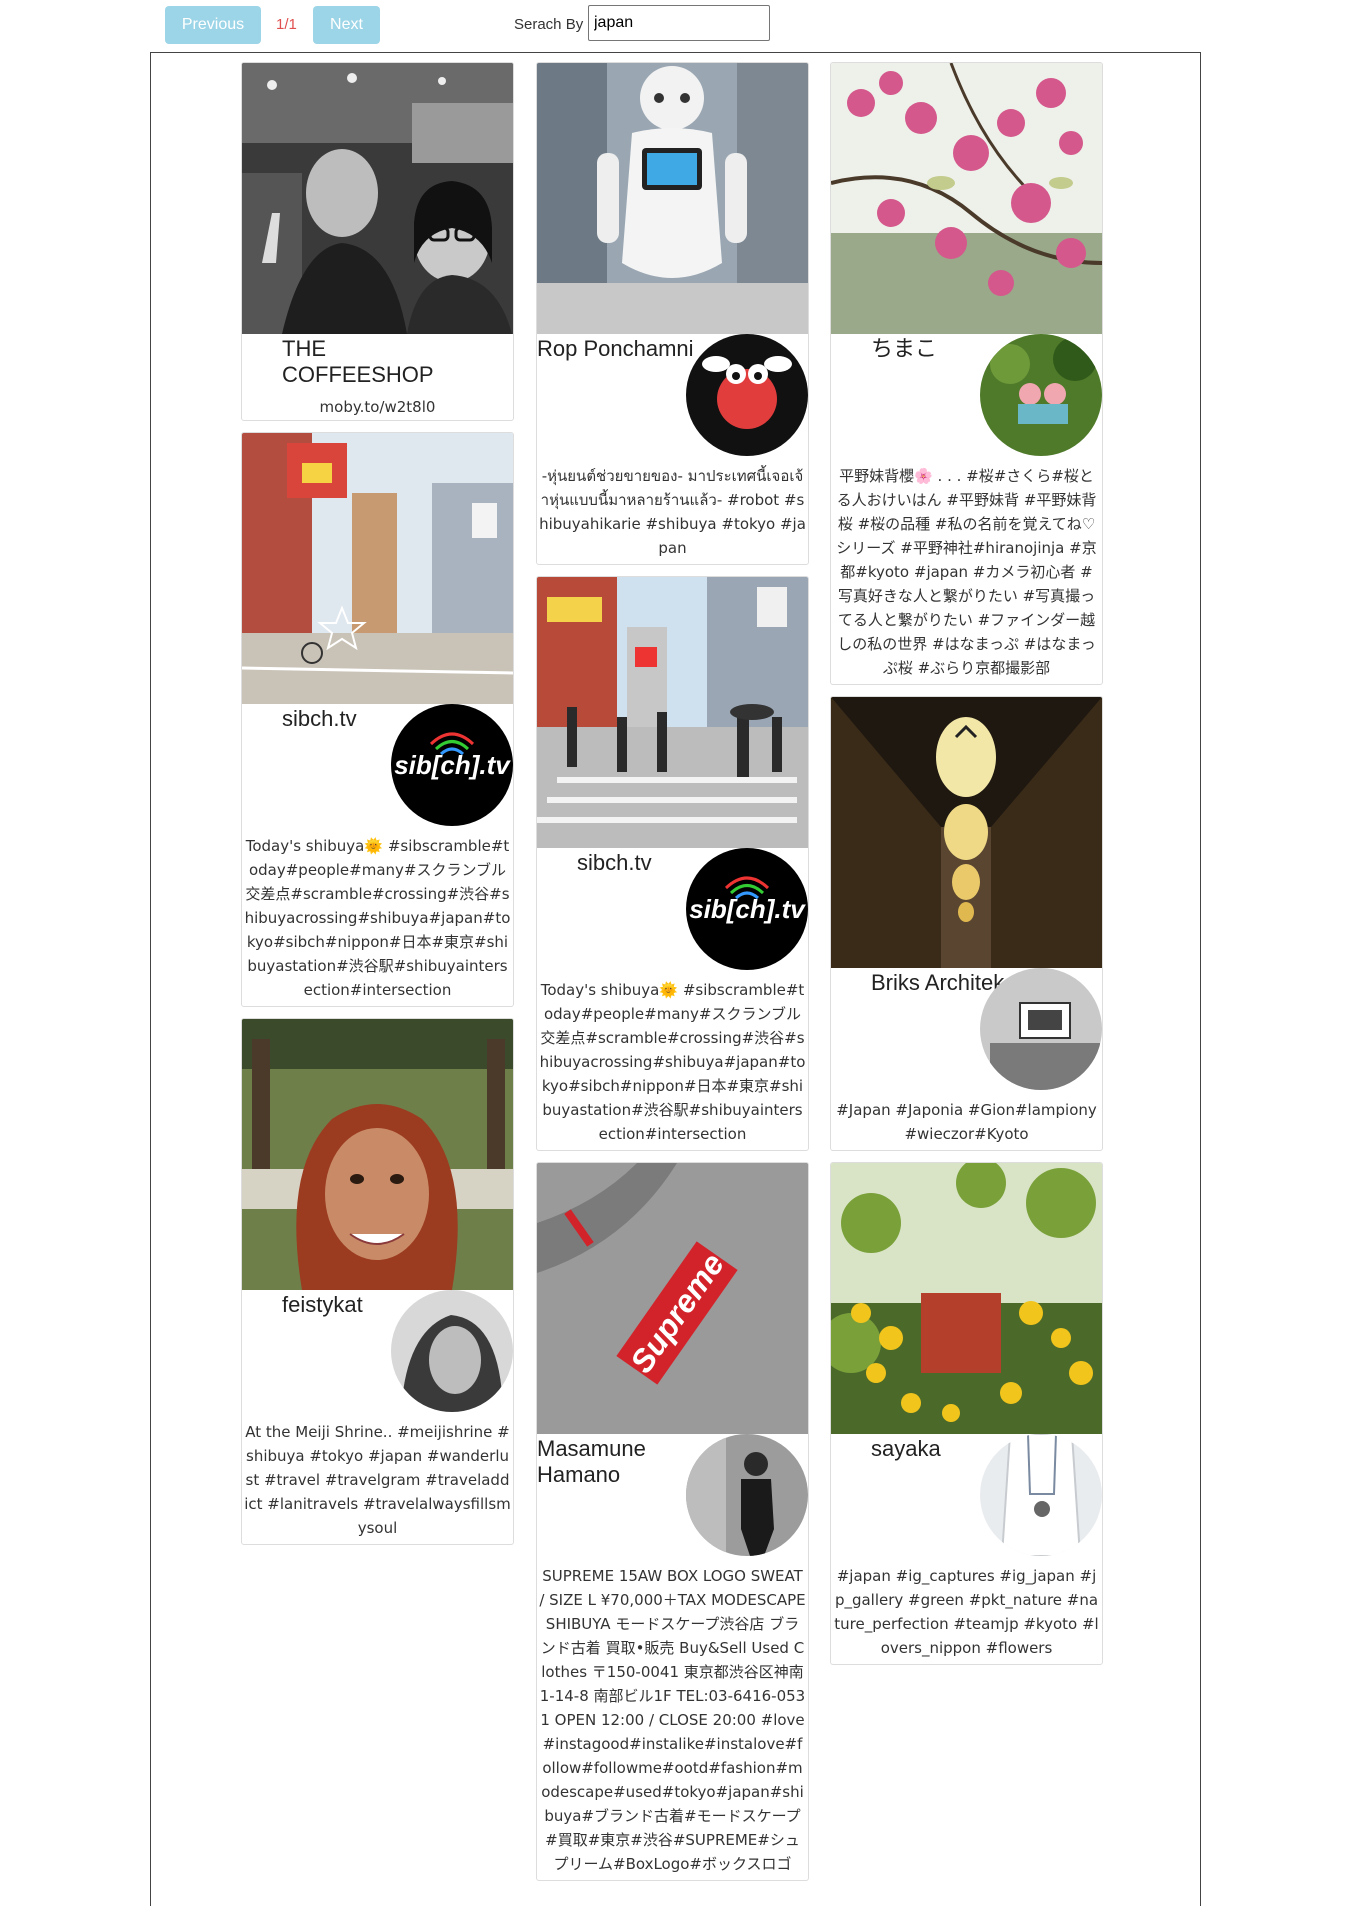 This screenshot has width=1349, height=1906. What do you see at coordinates (747, 1495) in the screenshot?
I see `street-person-avatar-icon` at bounding box center [747, 1495].